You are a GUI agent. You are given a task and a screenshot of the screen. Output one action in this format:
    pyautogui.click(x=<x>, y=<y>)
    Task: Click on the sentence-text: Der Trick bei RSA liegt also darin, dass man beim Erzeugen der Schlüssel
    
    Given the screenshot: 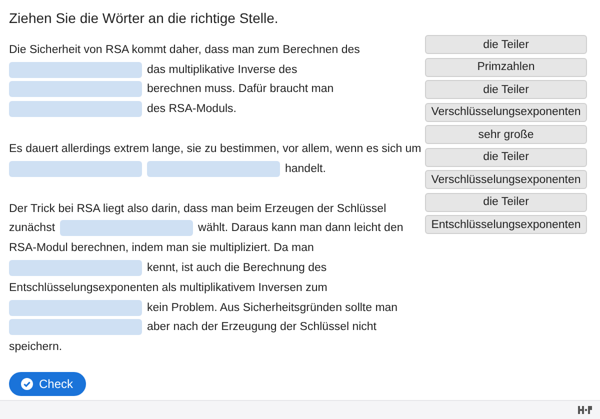 What is the action you would take?
    pyautogui.click(x=197, y=208)
    